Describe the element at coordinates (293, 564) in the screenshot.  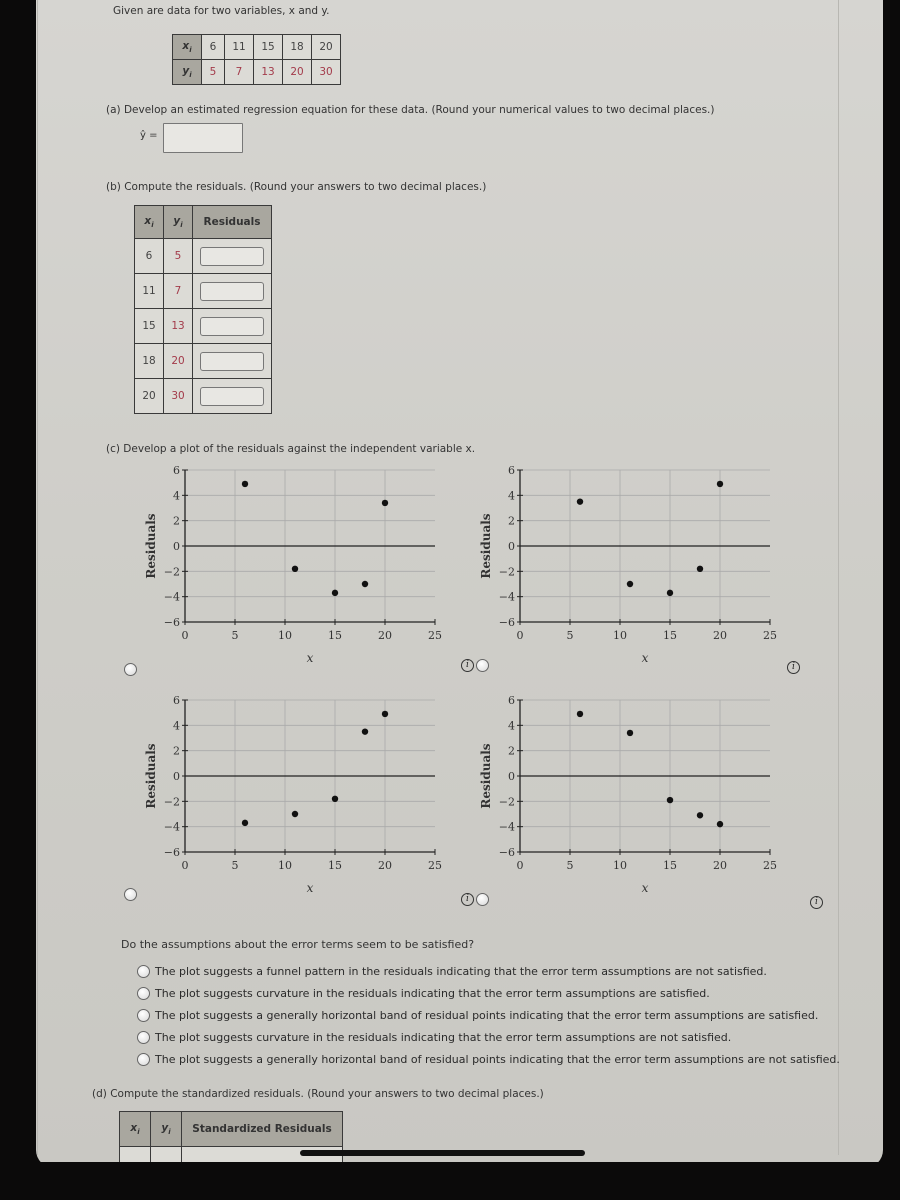
I see `residual-plot-option-1: 6420−2−4−60 5 10 15 20 25xResiduals` at that location.